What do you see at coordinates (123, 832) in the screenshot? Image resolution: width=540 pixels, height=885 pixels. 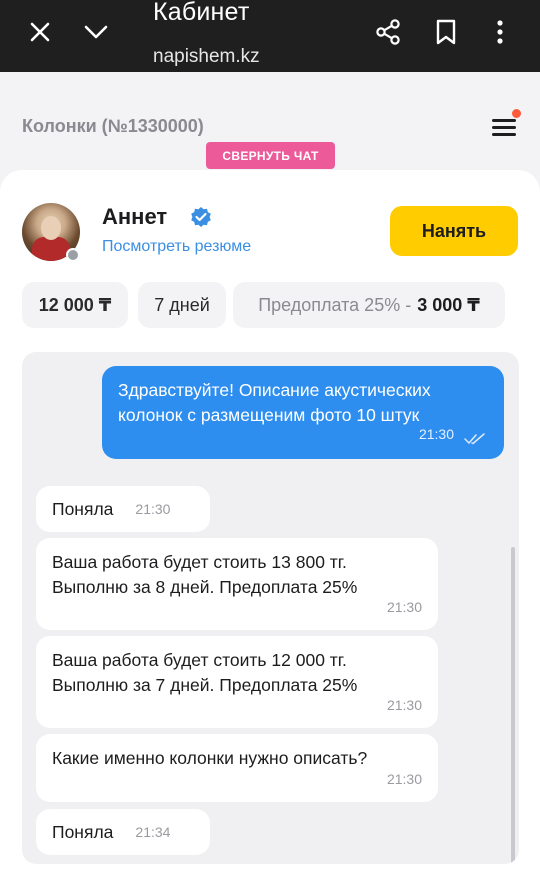 I see `message-incoming: Поняла 21:34` at bounding box center [123, 832].